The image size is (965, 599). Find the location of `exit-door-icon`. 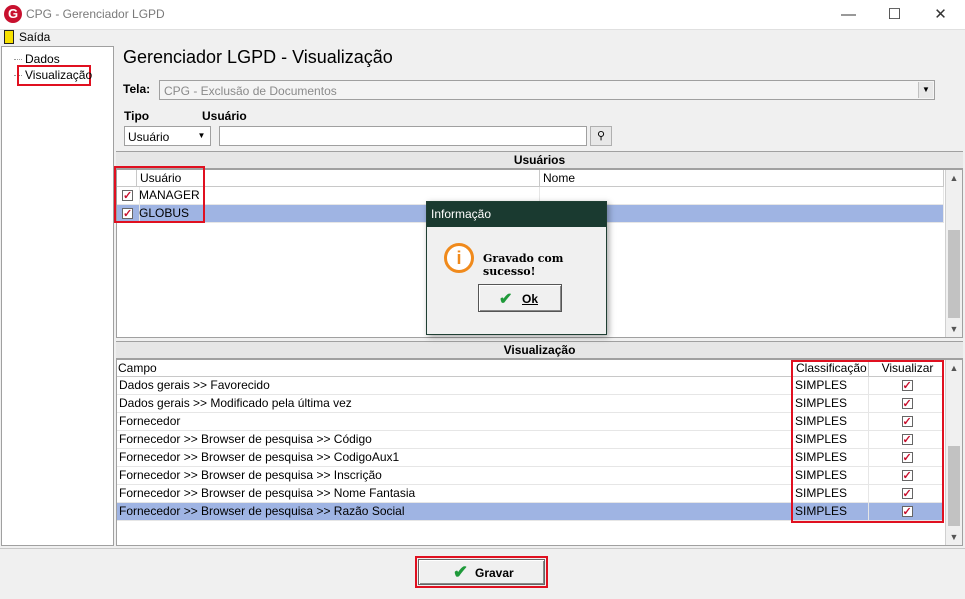

exit-door-icon is located at coordinates (9, 37).